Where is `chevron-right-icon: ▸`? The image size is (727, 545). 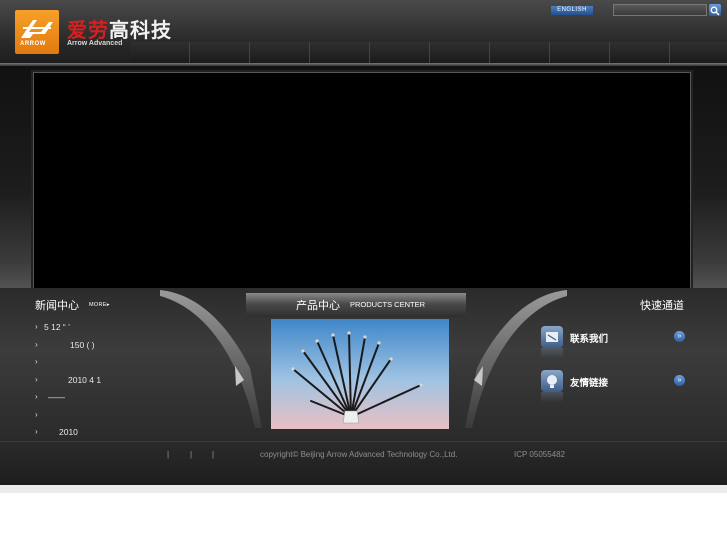
chevron-right-icon: ▸ is located at coordinates (108, 305).